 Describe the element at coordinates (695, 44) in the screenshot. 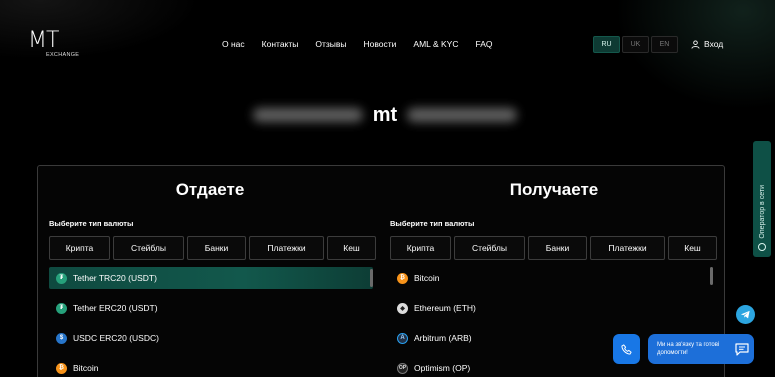

I see `user-icon` at that location.